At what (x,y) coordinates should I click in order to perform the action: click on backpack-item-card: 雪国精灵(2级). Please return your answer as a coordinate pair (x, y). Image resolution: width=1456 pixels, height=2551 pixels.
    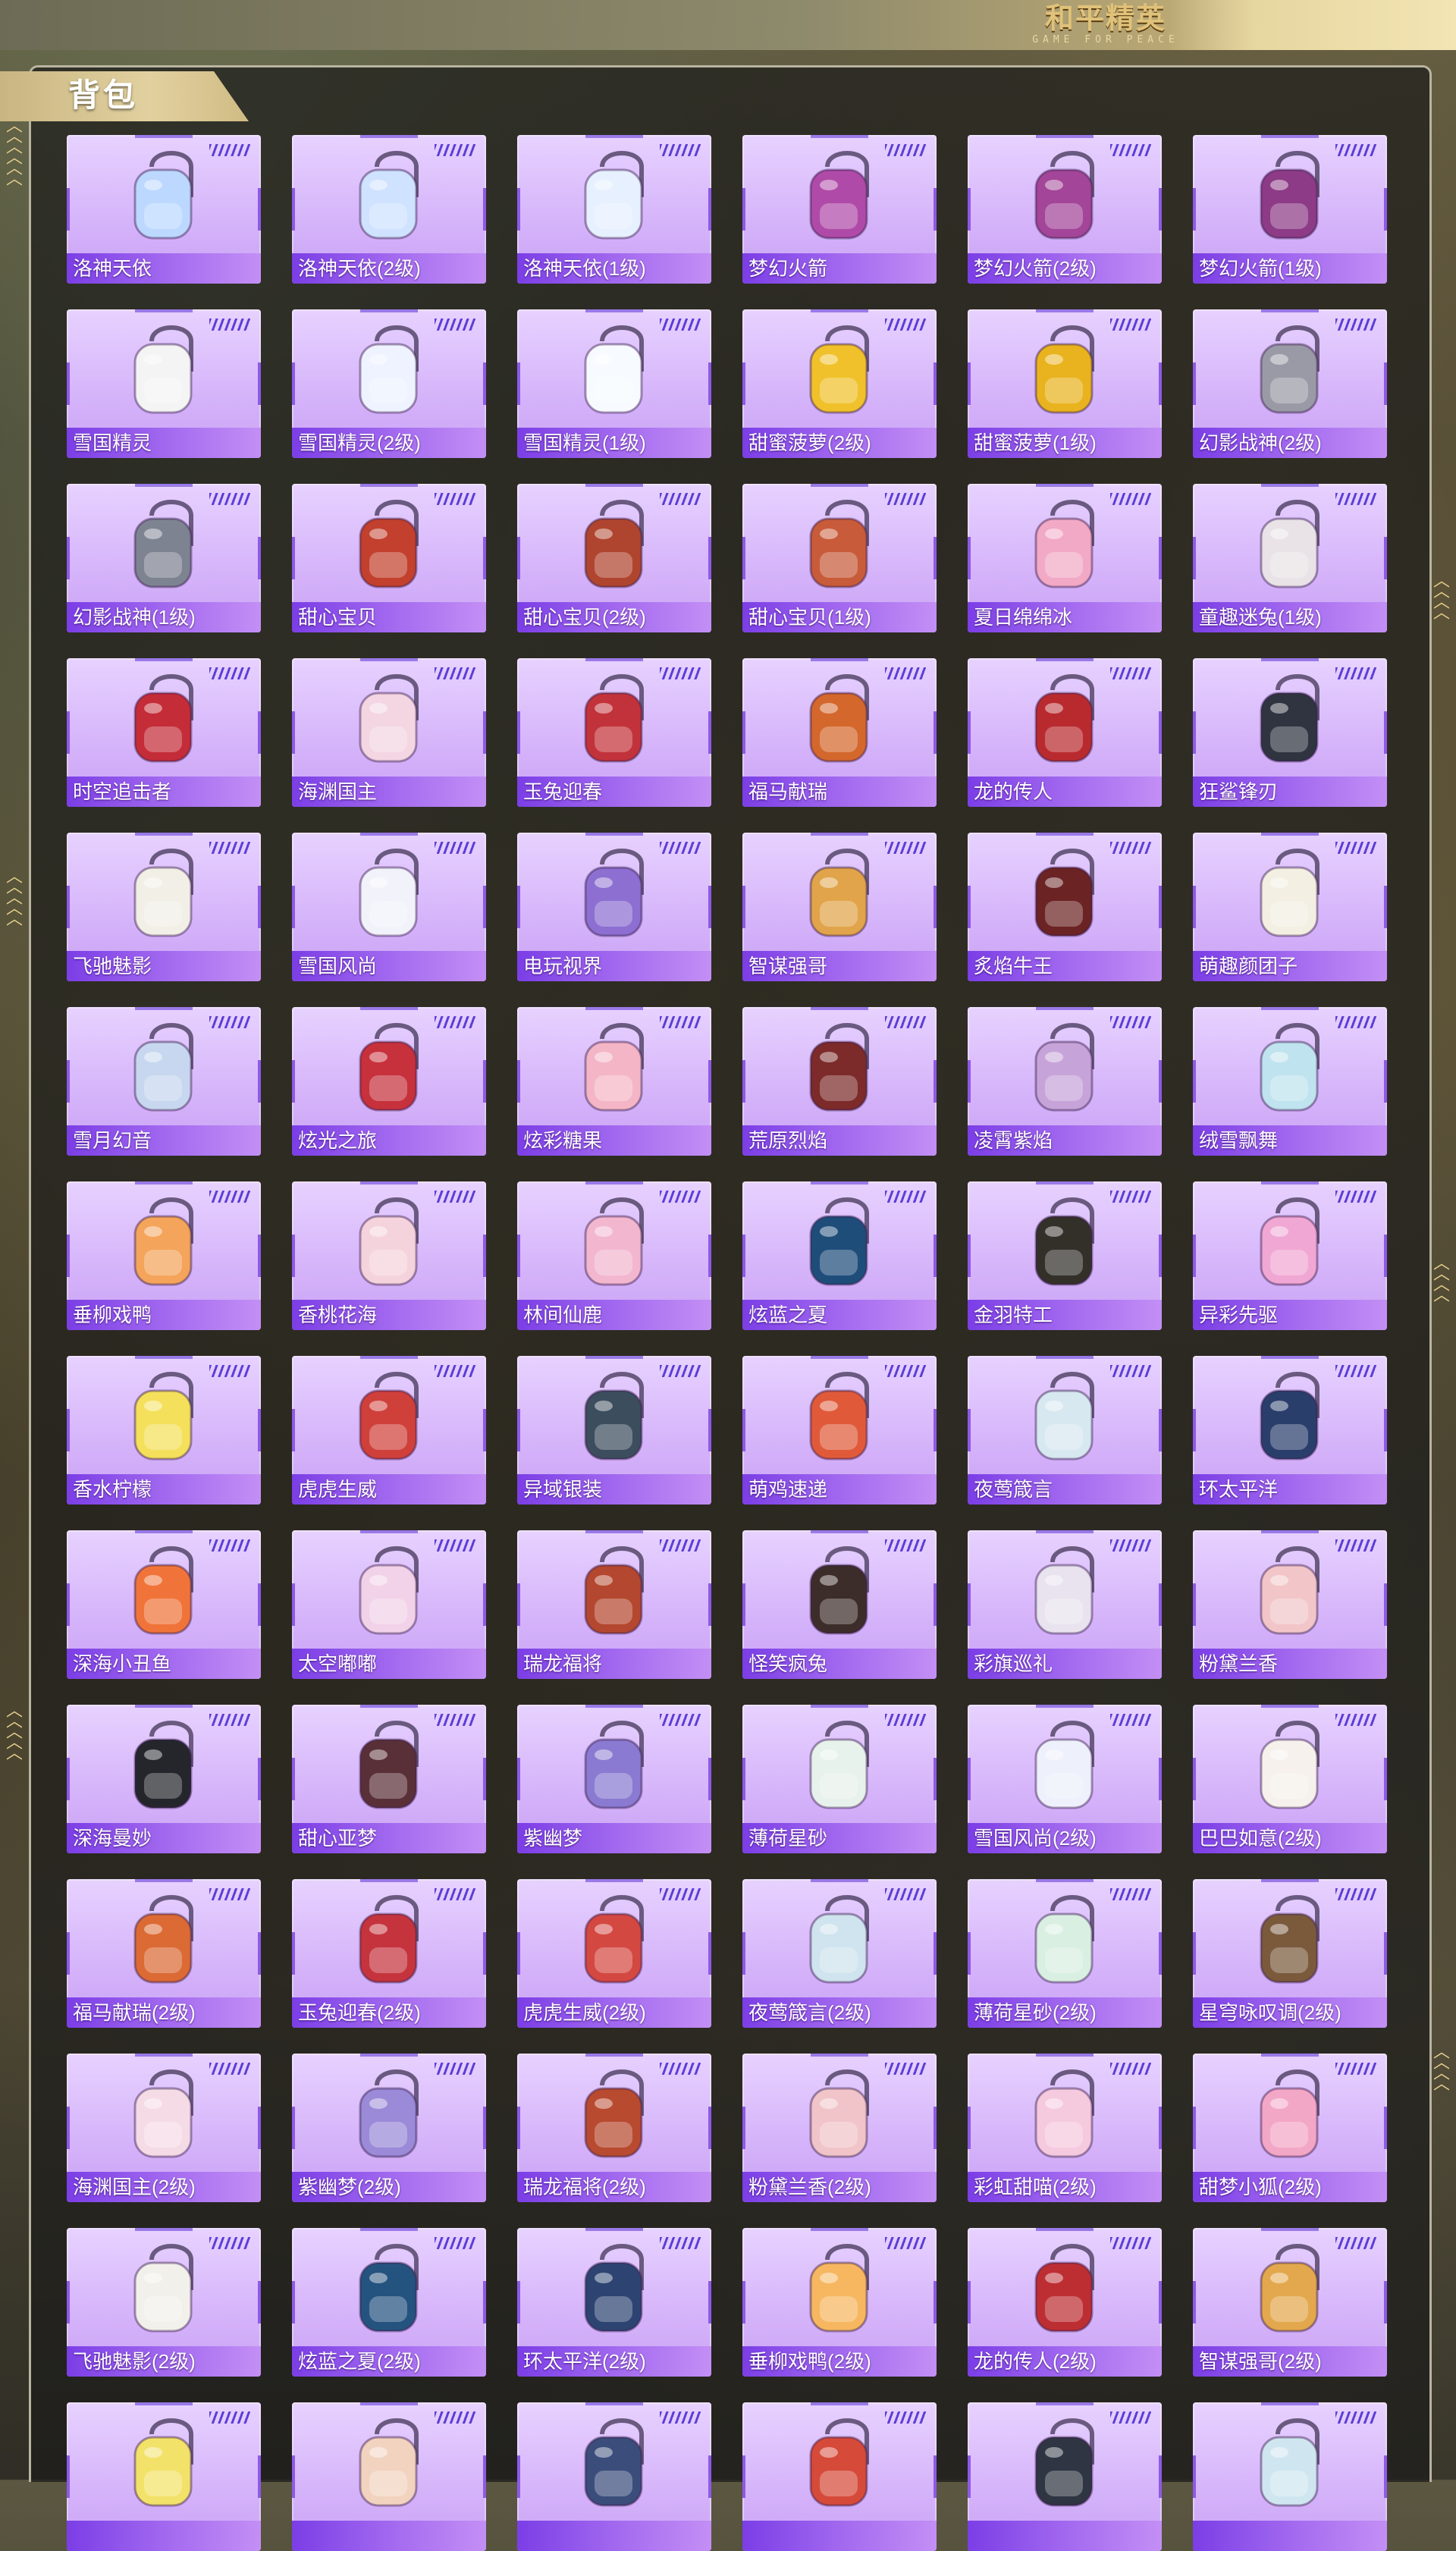
    Looking at the image, I should click on (389, 383).